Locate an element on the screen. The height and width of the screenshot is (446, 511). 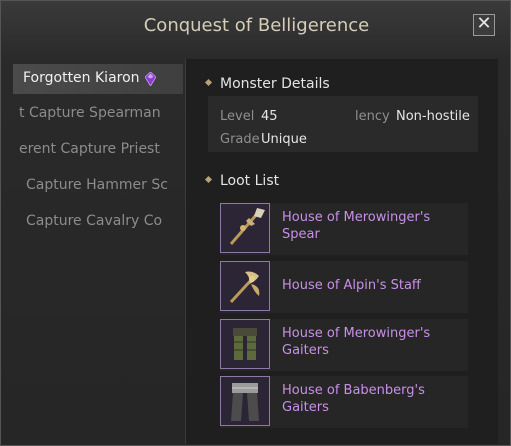
loot-item: House of Babenberg's Gaiters is located at coordinates (344, 402).